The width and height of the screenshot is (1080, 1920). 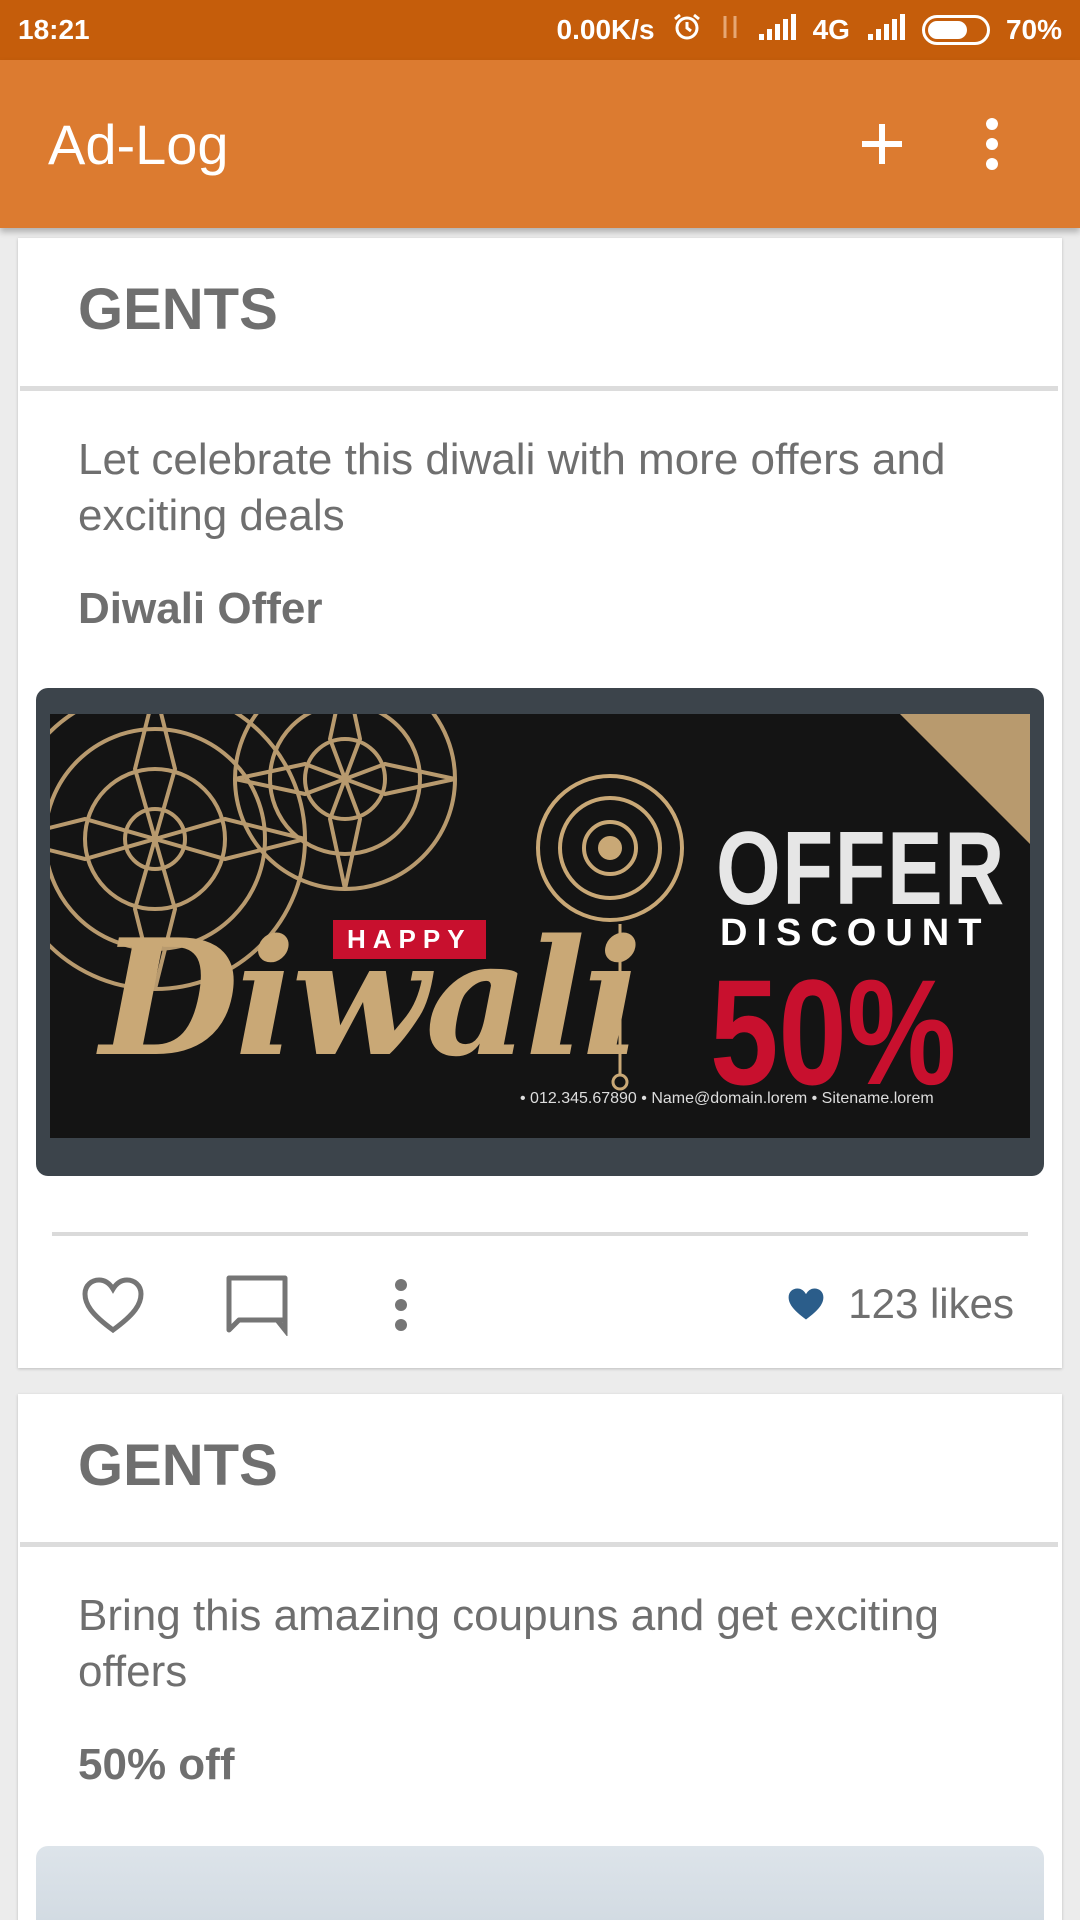 I want to click on status-time: 18:21, so click(x=54, y=29).